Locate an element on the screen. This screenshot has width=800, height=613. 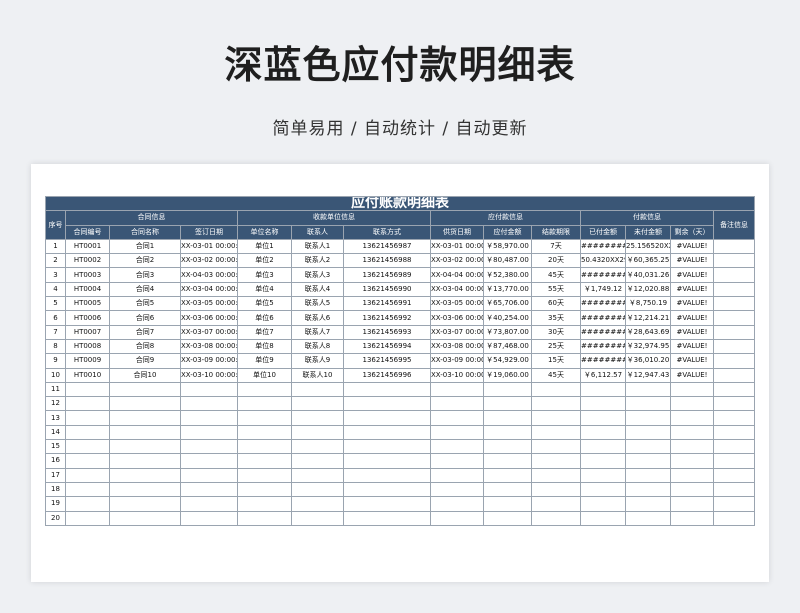
payment-term-cell: 45天 is located at coordinates (556, 375).